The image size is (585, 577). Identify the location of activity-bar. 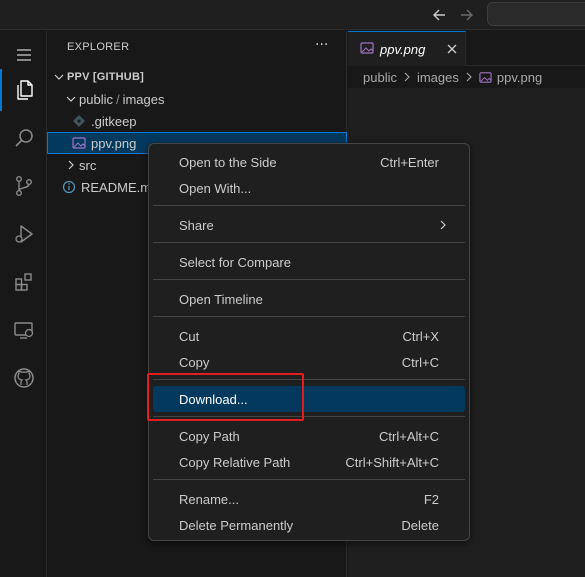
(23, 304).